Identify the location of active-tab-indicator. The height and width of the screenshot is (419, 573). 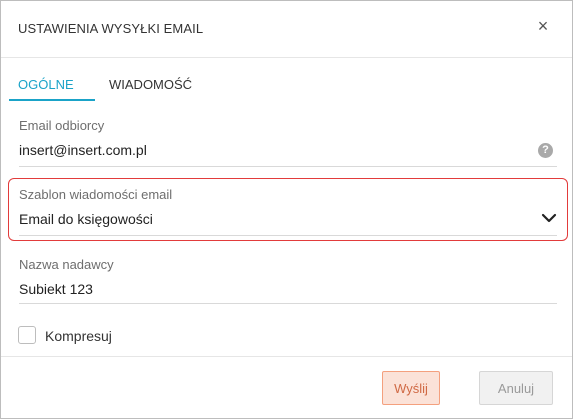
(52, 100).